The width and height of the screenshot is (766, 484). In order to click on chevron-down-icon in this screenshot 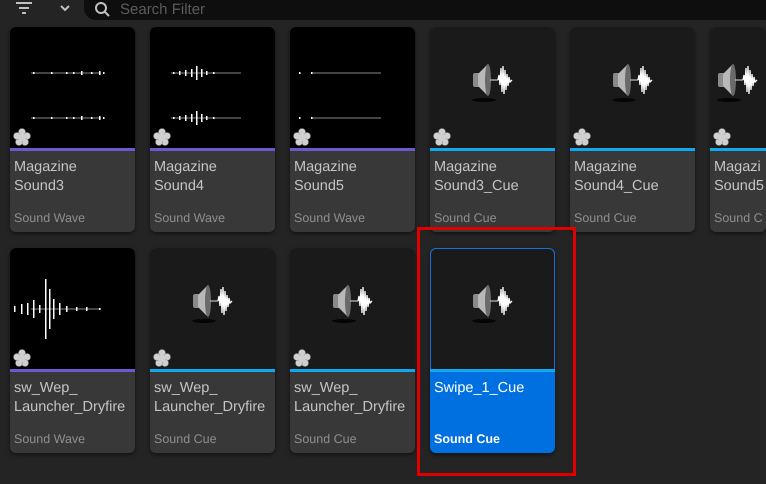, I will do `click(65, 8)`.